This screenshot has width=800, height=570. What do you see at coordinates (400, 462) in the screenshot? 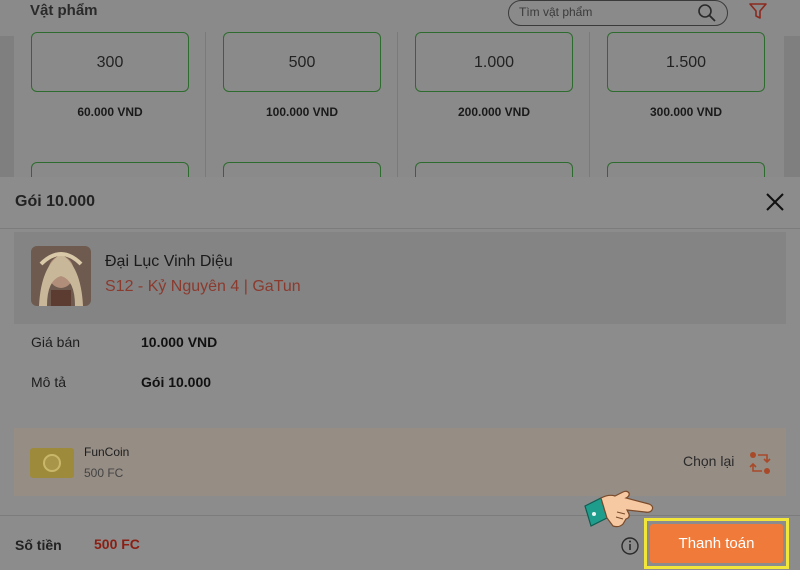
I see `payment-method-box: FunCoin 500 FC Chọn lại` at bounding box center [400, 462].